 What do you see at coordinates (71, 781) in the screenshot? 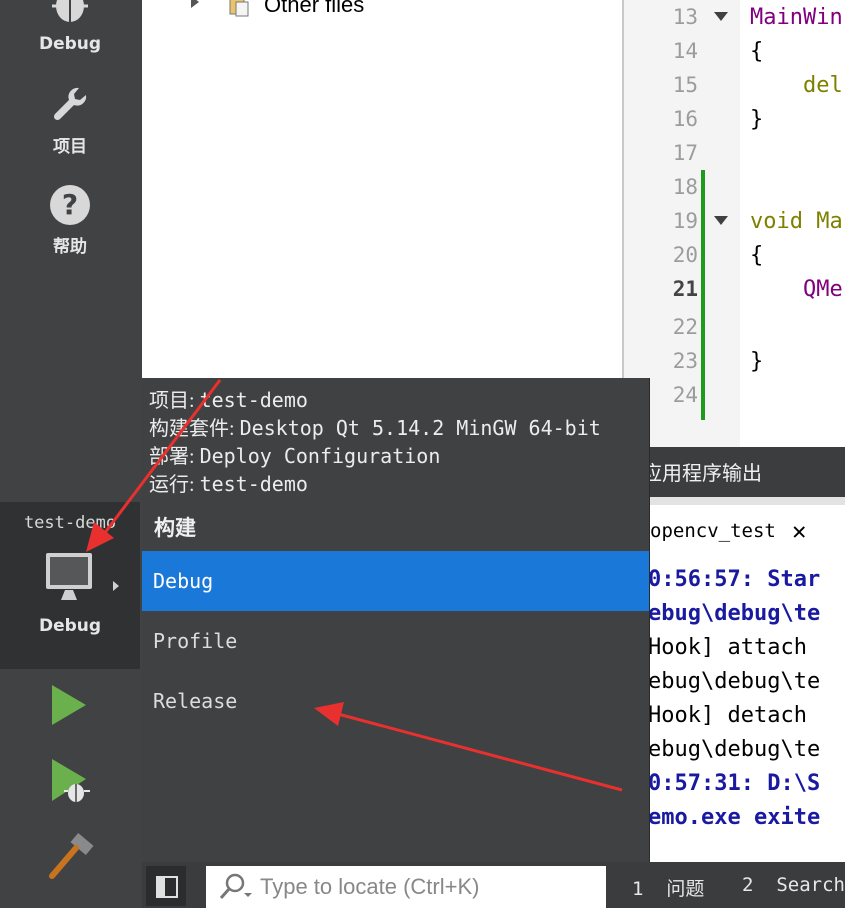
I see `run-debug-icon` at bounding box center [71, 781].